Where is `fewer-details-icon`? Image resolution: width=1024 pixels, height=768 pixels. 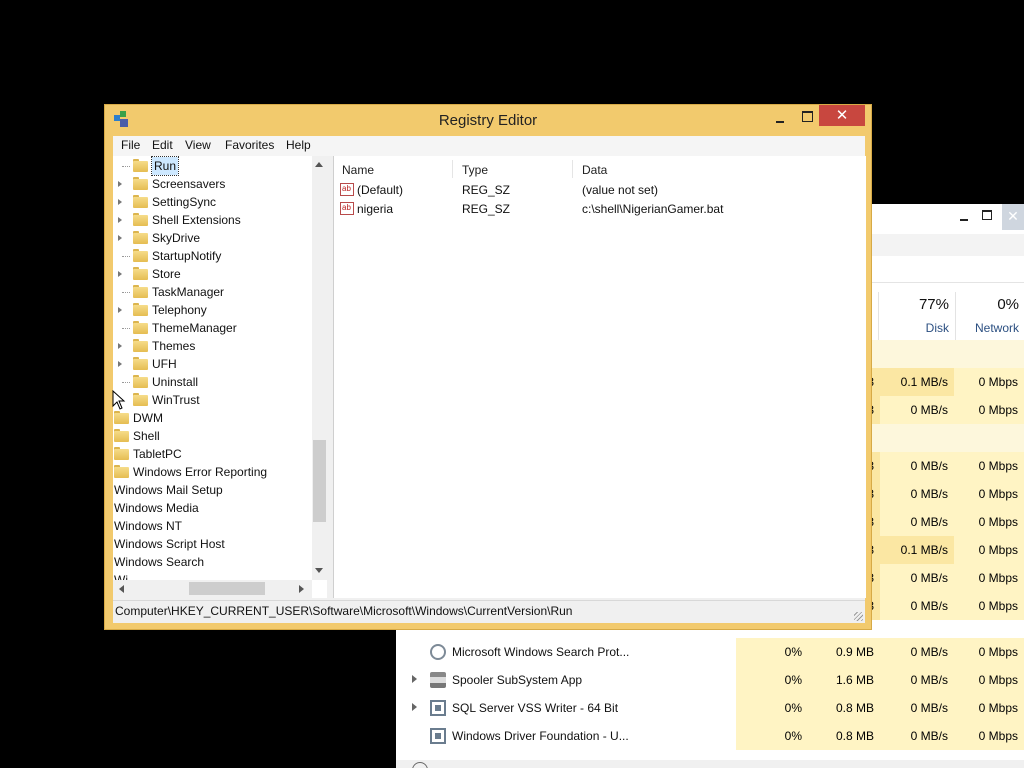 fewer-details-icon is located at coordinates (420, 765).